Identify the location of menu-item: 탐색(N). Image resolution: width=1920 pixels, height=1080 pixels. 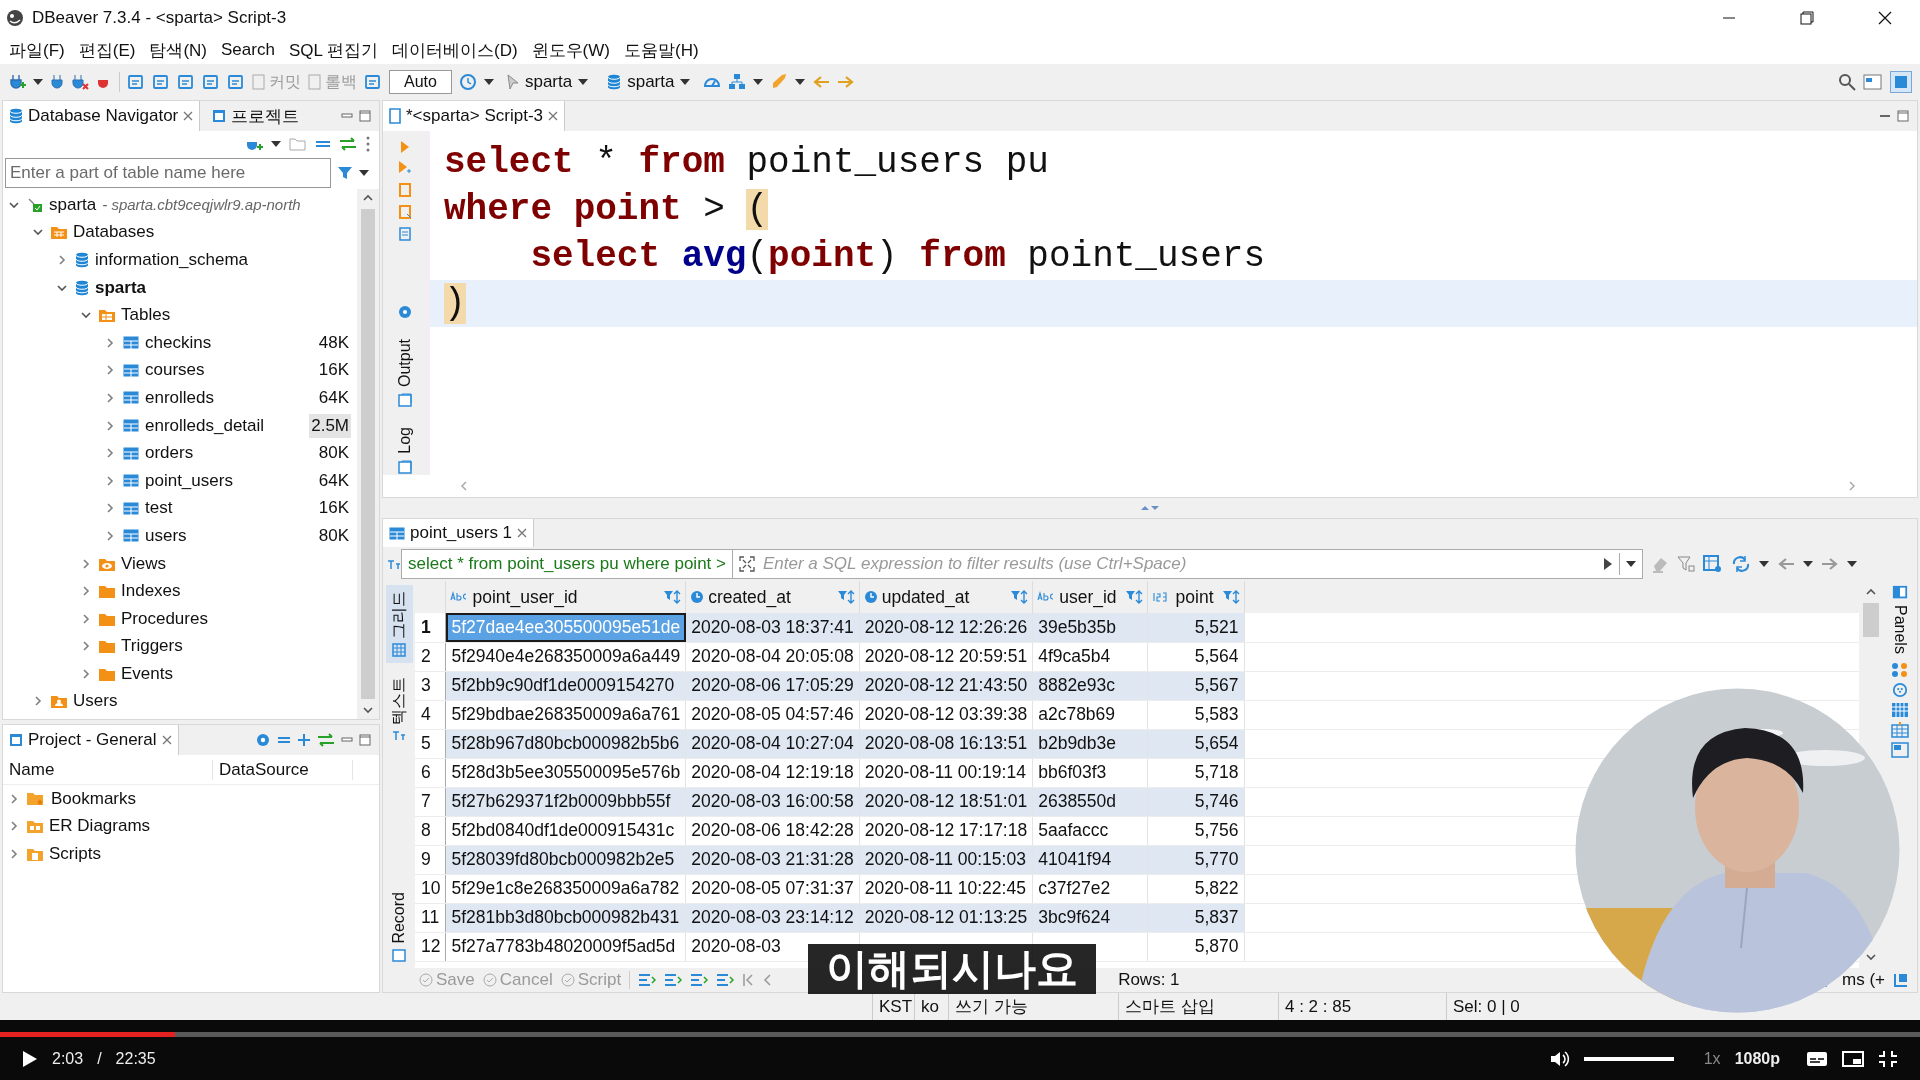
(178, 50).